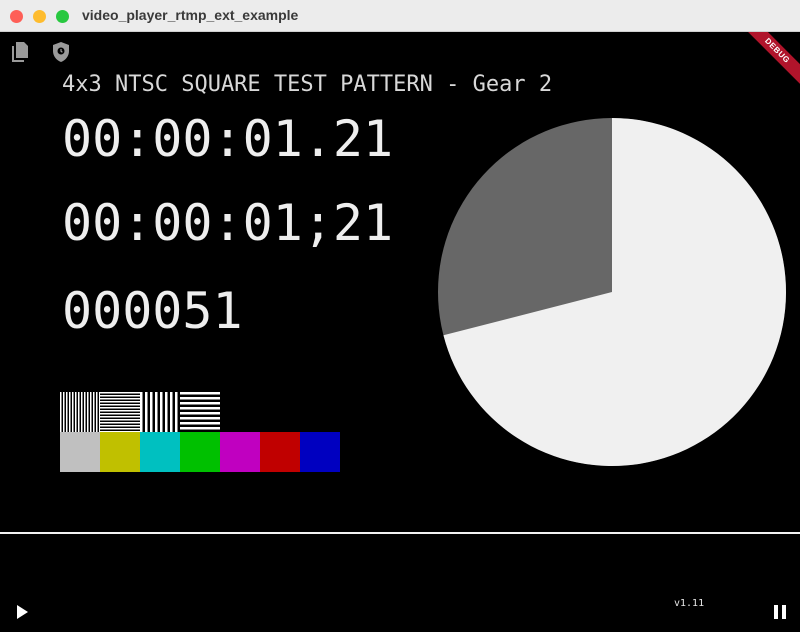 This screenshot has width=800, height=632. Describe the element at coordinates (20, 52) in the screenshot. I see `copy-icon` at that location.